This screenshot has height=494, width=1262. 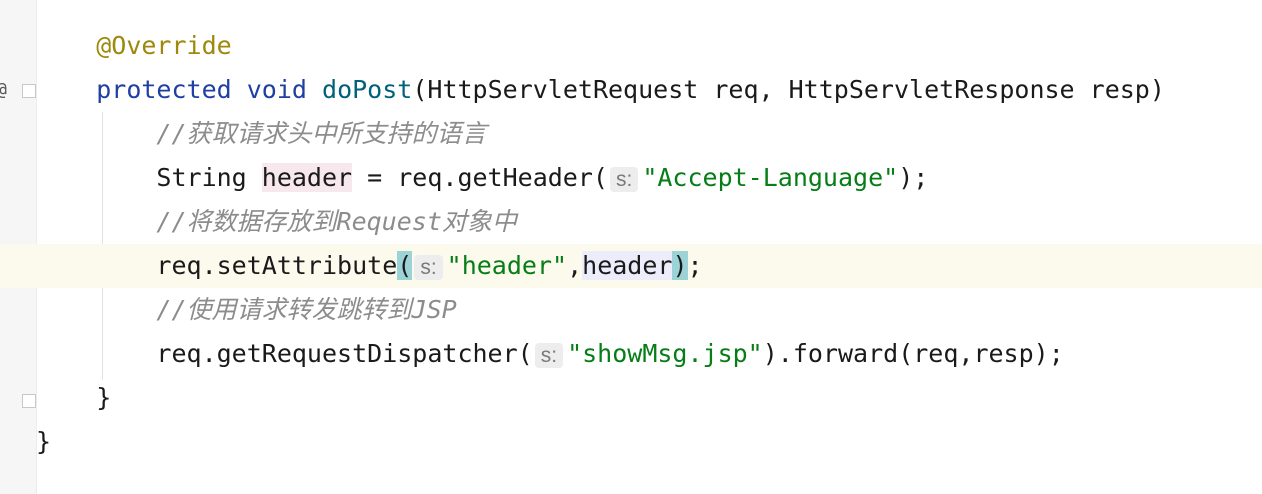 What do you see at coordinates (649, 398) in the screenshot?
I see `code-line-9: }` at bounding box center [649, 398].